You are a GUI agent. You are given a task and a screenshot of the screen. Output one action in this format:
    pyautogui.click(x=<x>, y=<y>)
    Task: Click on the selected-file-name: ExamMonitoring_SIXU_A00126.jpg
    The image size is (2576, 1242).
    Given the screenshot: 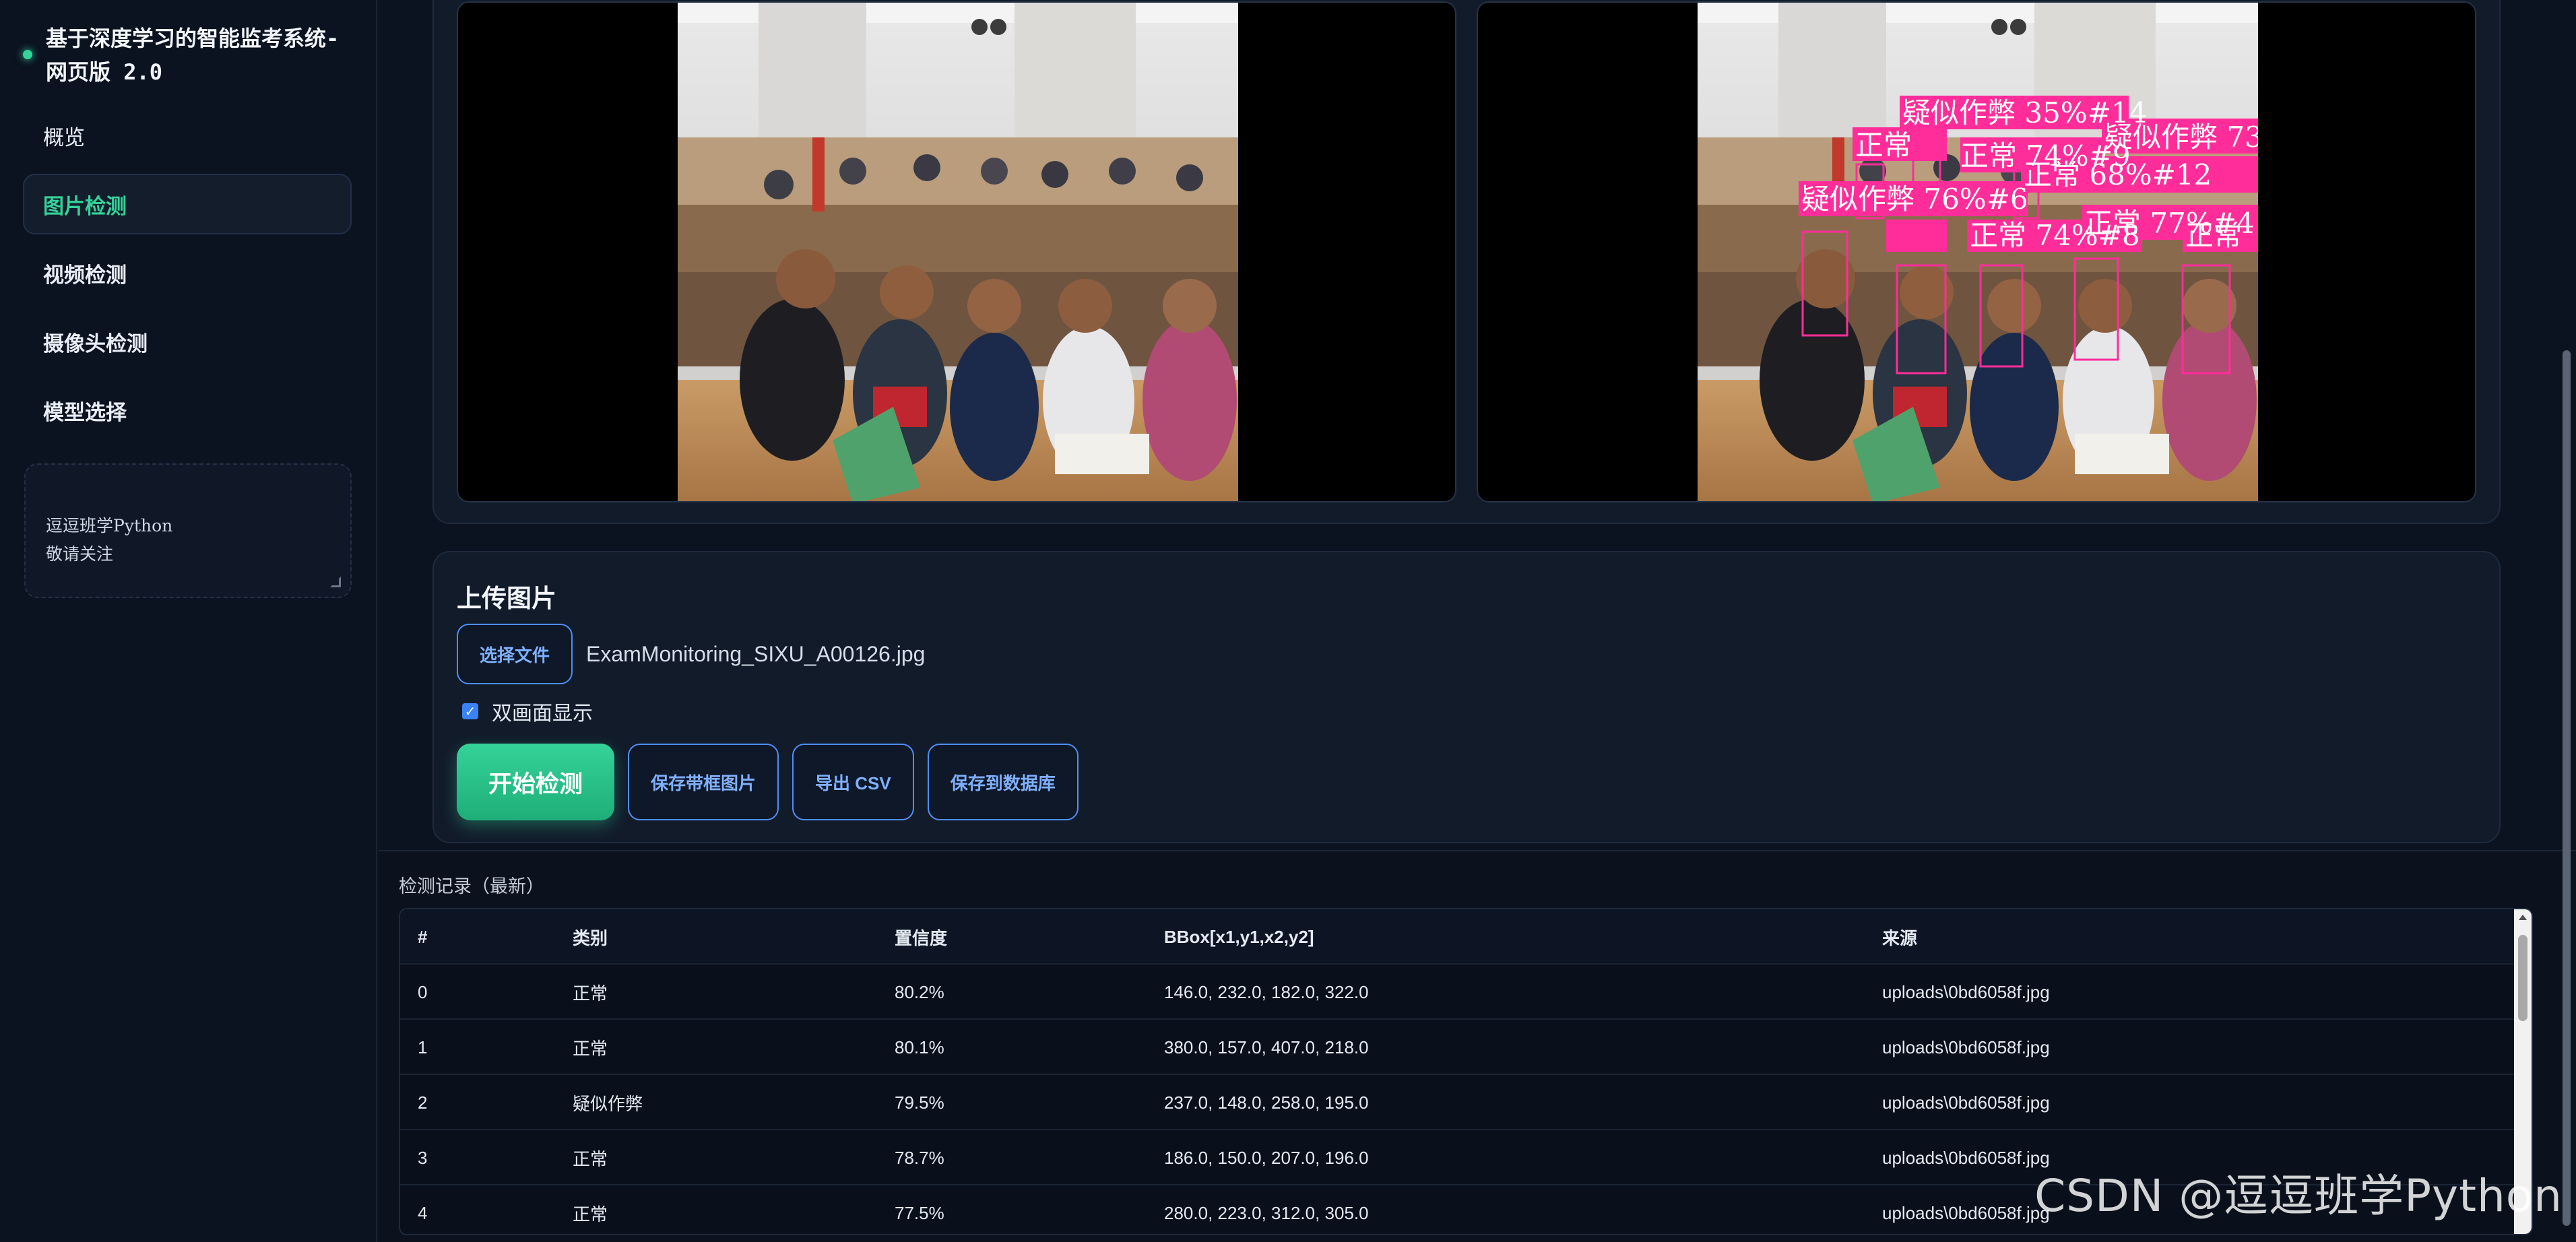 What is the action you would take?
    pyautogui.click(x=756, y=653)
    